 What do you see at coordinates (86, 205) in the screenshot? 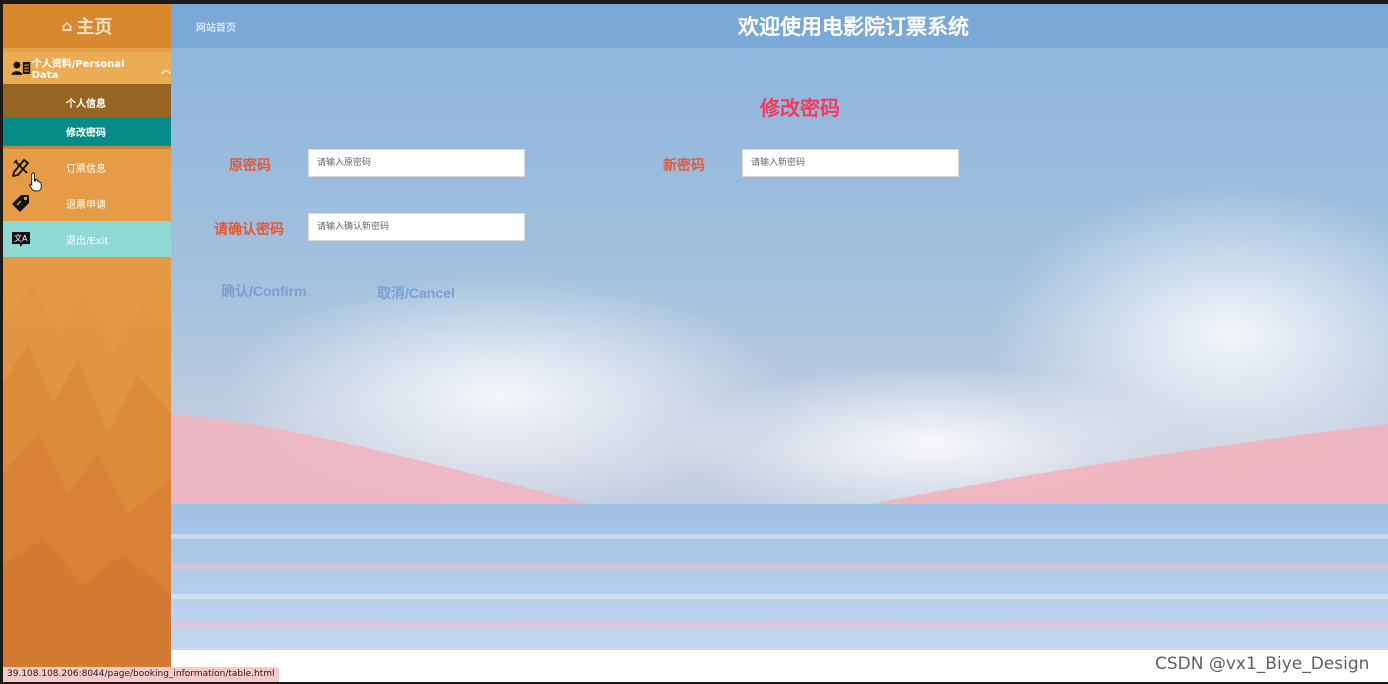
I see `sidebar-item-refund-request-label: 退票申请` at bounding box center [86, 205].